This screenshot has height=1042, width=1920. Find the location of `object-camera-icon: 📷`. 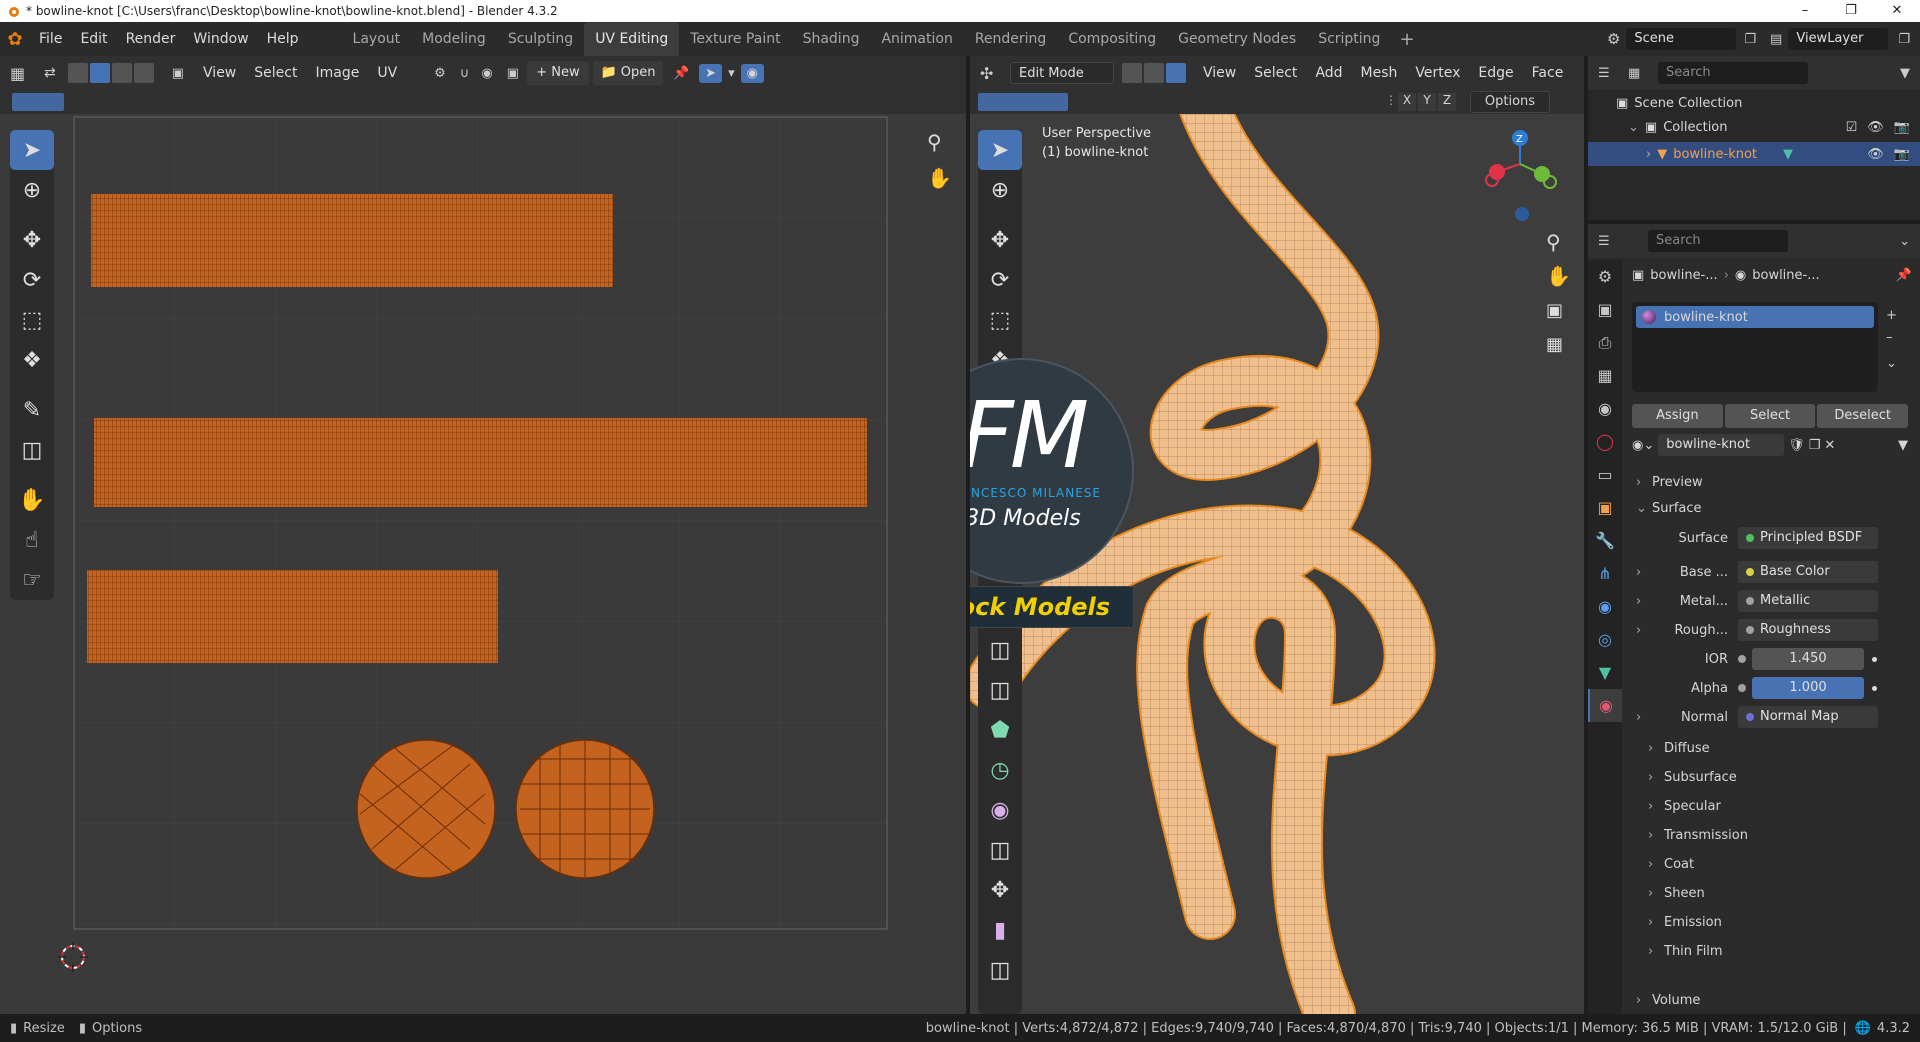

object-camera-icon: 📷 is located at coordinates (1902, 154).